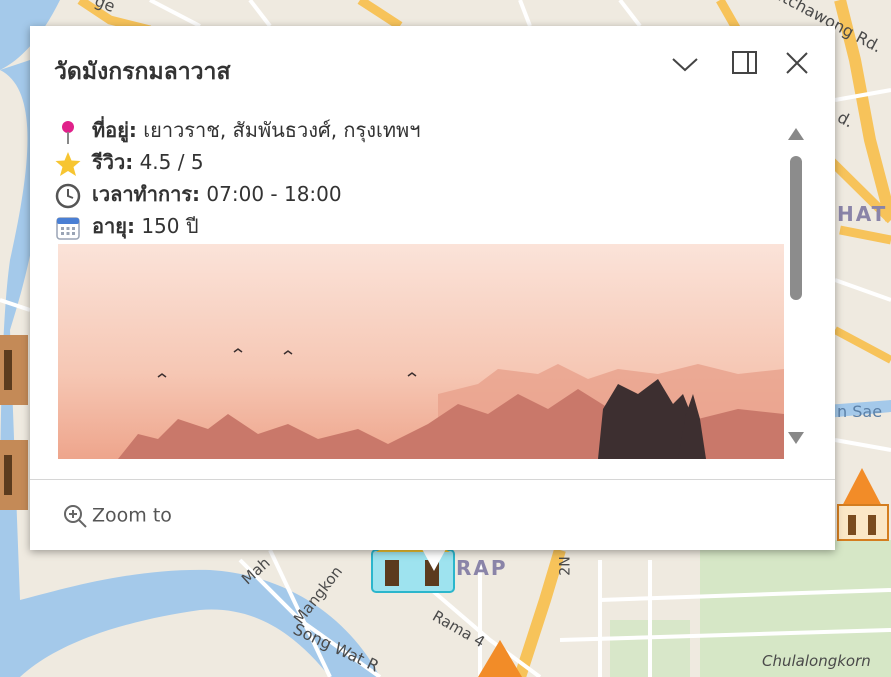 The image size is (891, 677). What do you see at coordinates (482, 568) in the screenshot?
I see `map-label: RAP` at bounding box center [482, 568].